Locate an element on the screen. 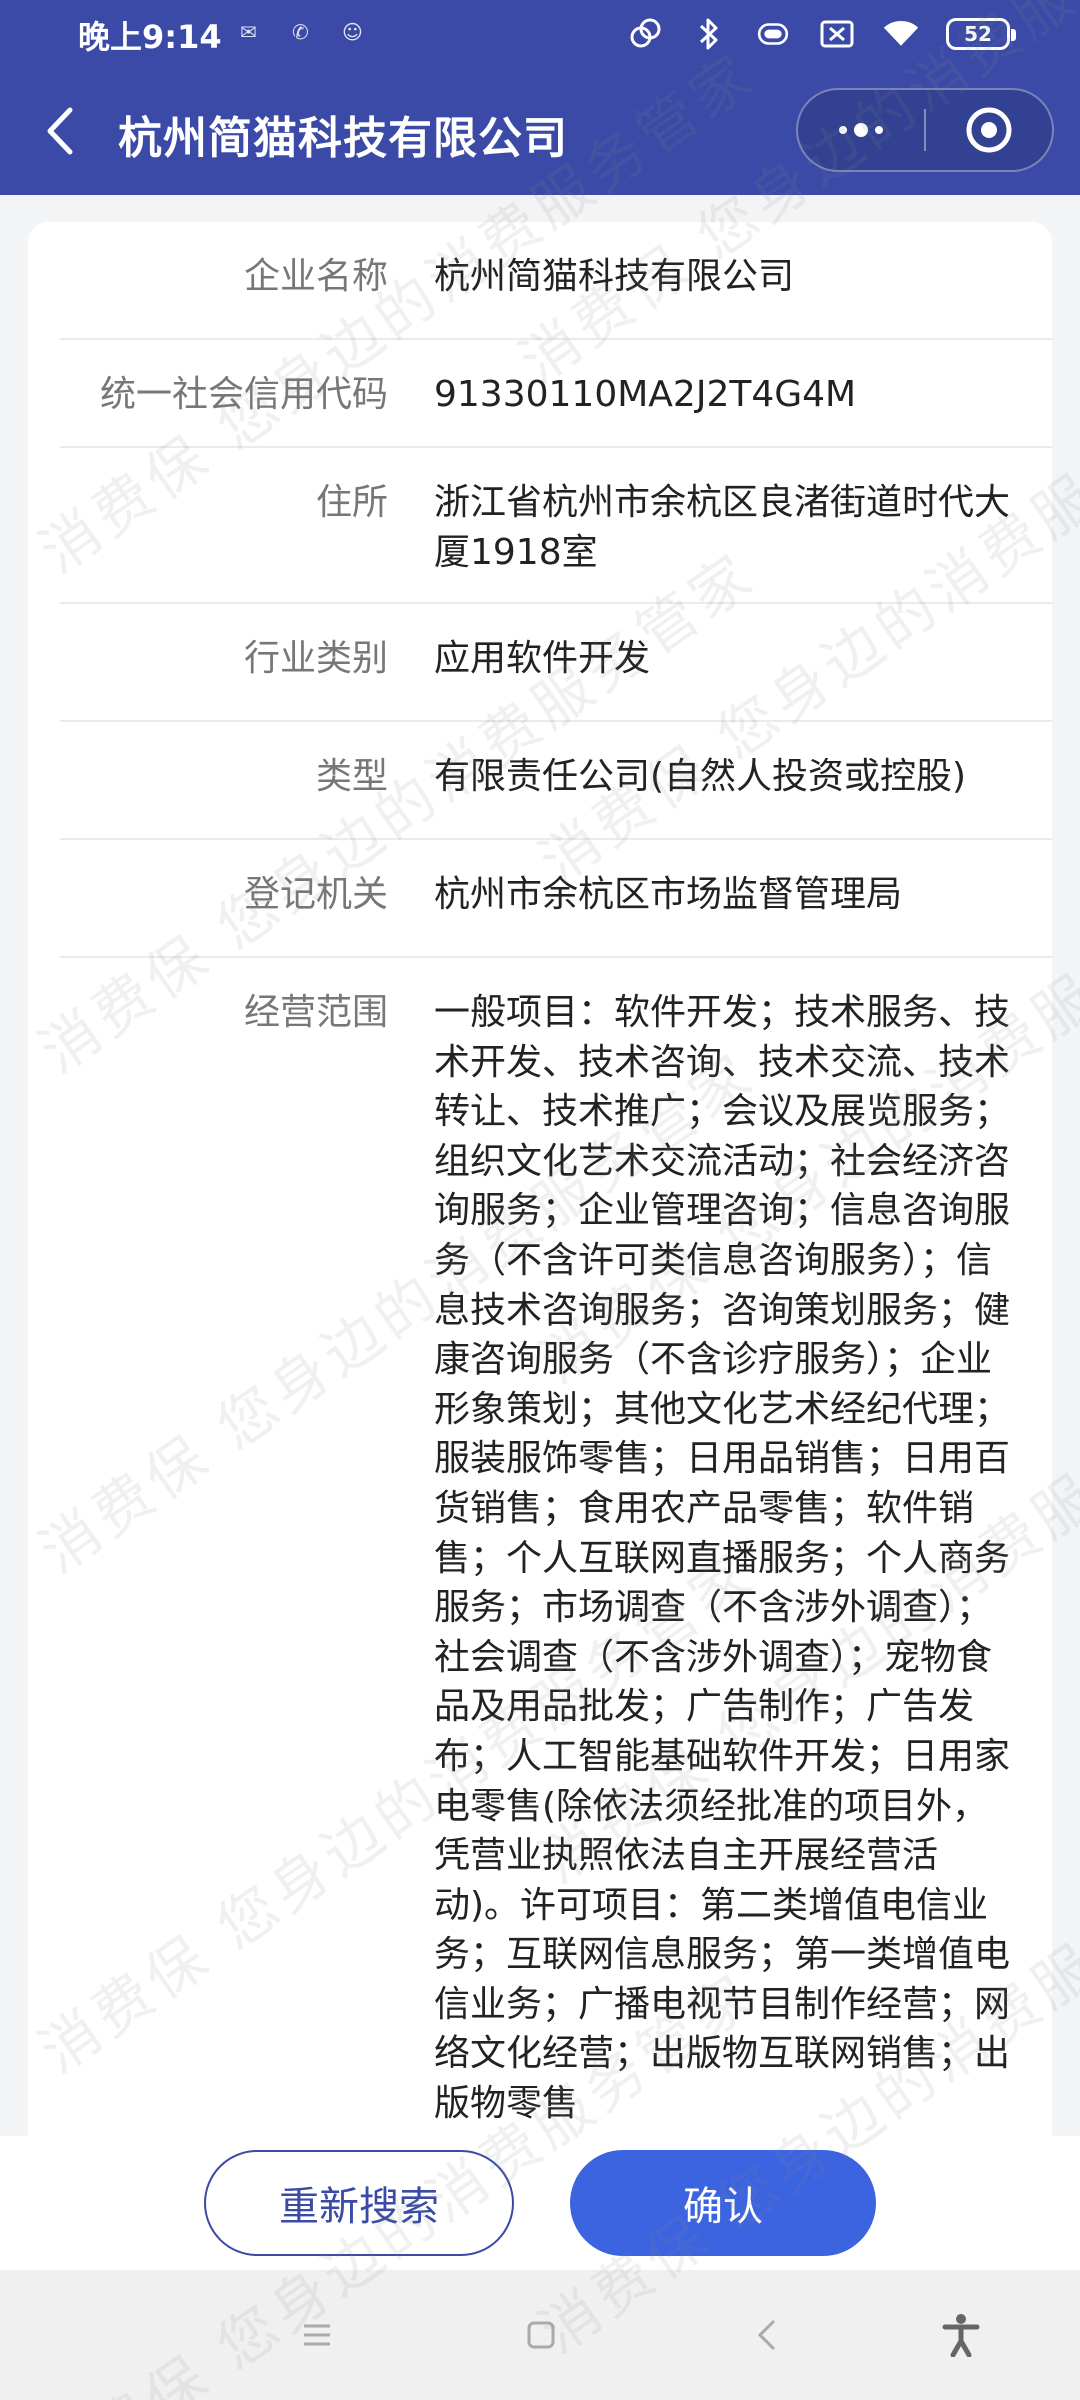  close-miniapp-button is located at coordinates (989, 130).